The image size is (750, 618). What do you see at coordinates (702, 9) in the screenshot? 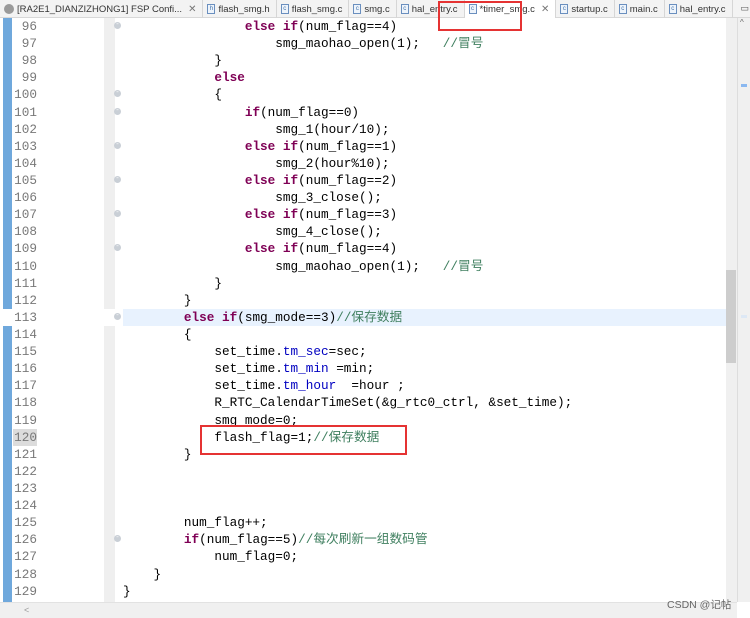
I see `tab-label: hal_entry.c` at bounding box center [702, 9].